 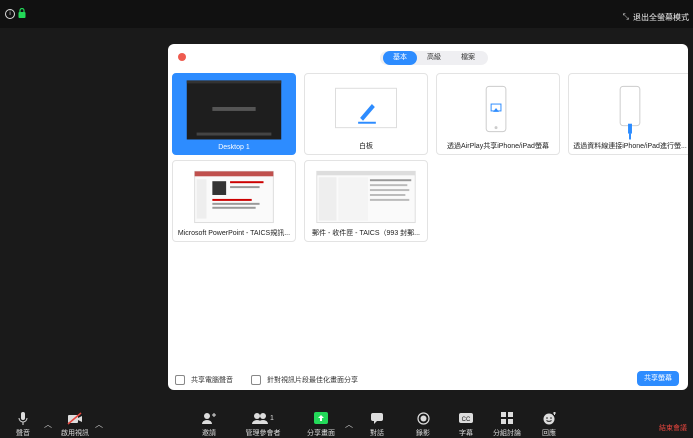 I want to click on share-sound-label: 共享電腦聲音, so click(x=212, y=380).